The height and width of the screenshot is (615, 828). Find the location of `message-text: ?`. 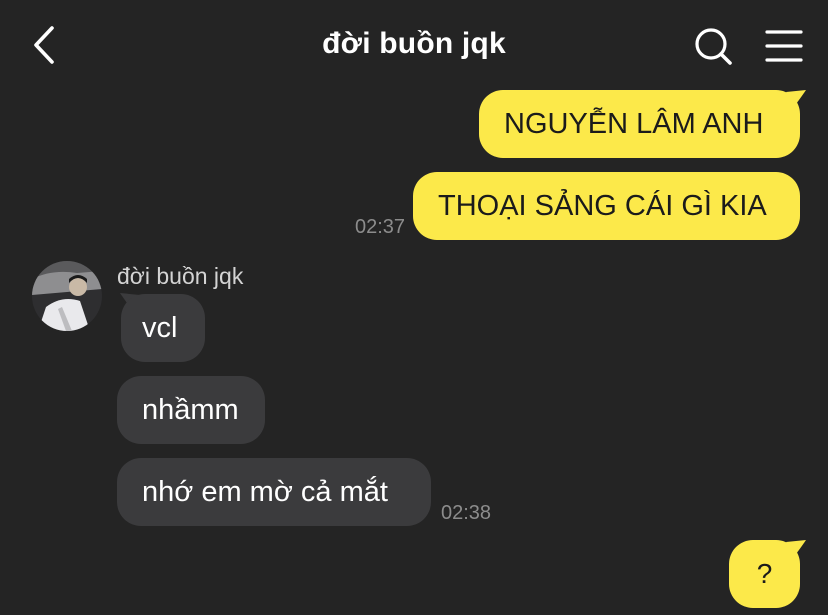

message-text: ? is located at coordinates (764, 573).